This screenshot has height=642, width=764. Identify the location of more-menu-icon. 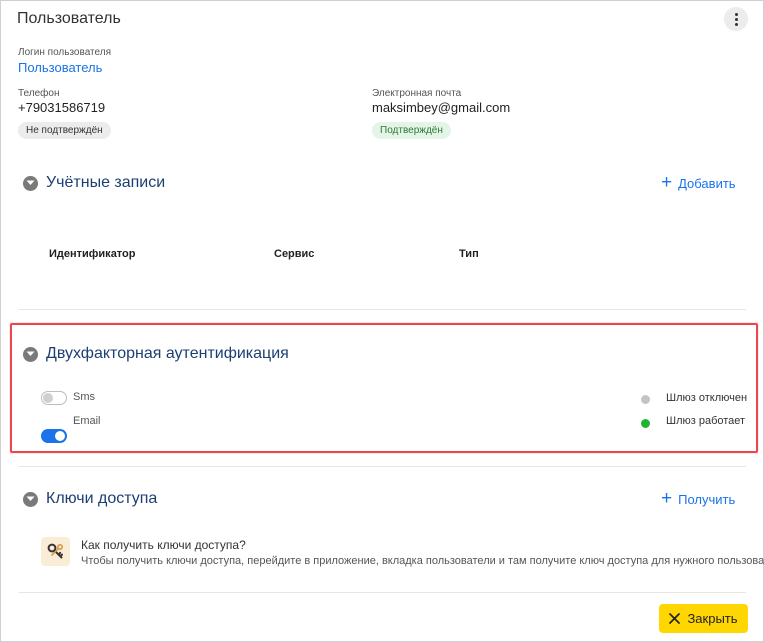
(736, 19).